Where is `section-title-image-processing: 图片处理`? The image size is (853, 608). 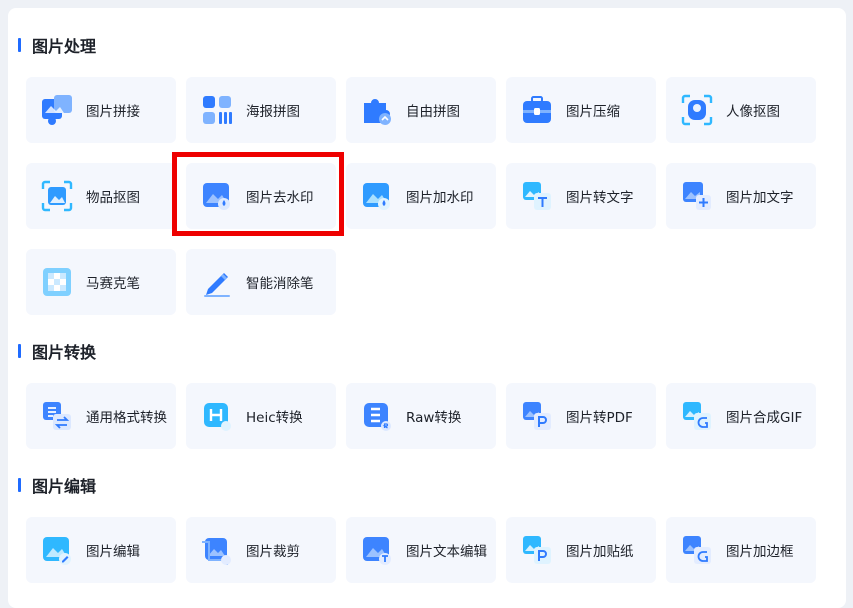 section-title-image-processing: 图片处理 is located at coordinates (57, 45).